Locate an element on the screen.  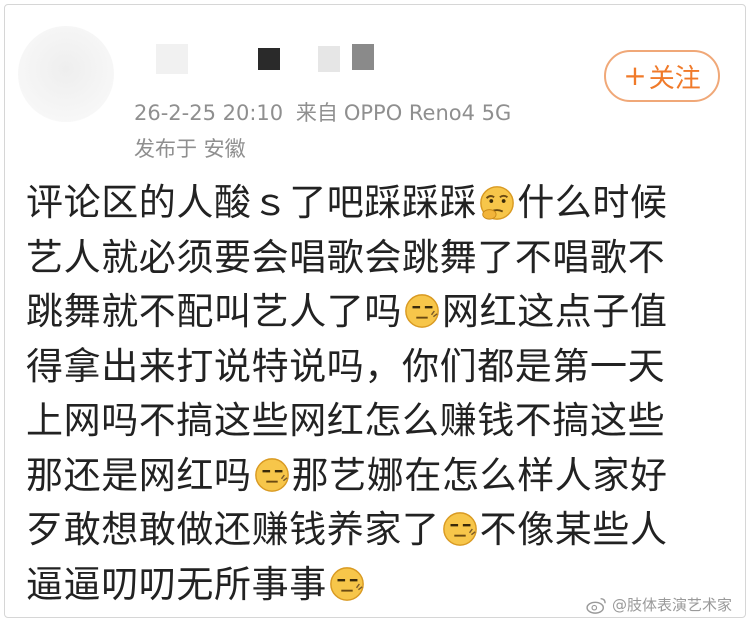
avatar is located at coordinates (66, 74).